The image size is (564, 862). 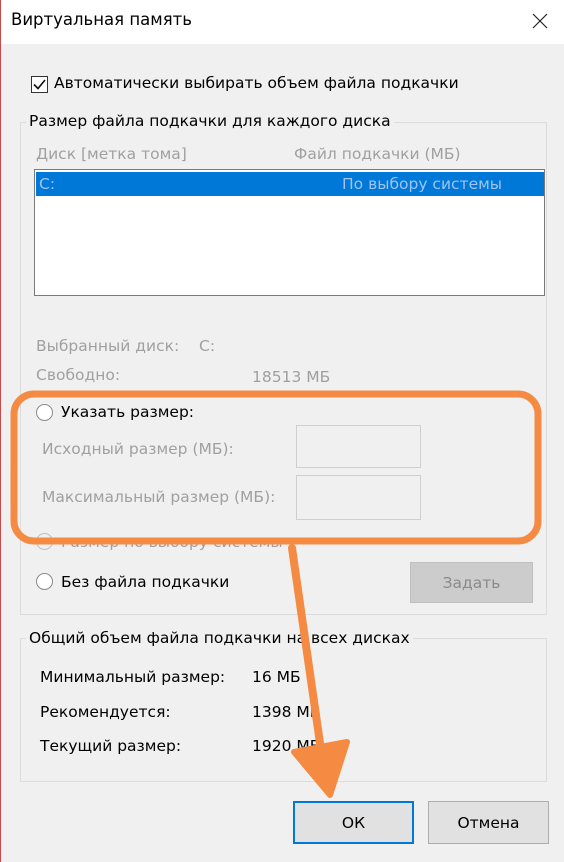 What do you see at coordinates (138, 449) in the screenshot?
I see `initial-size-label: Исходный размер (МБ):` at bounding box center [138, 449].